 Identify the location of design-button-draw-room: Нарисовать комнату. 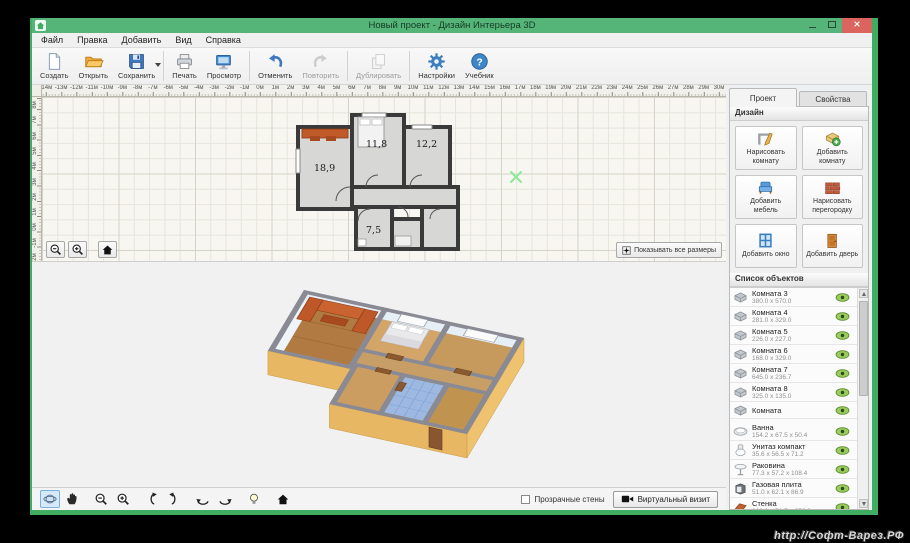
(766, 148).